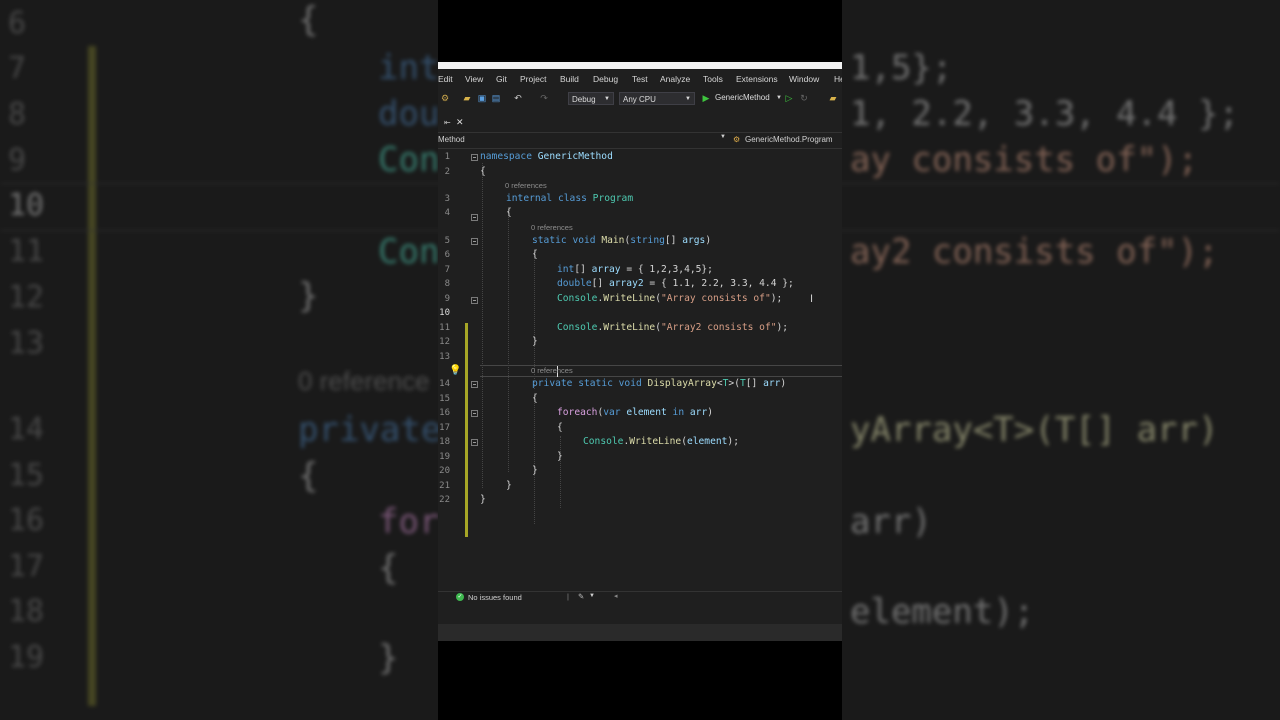 The width and height of the screenshot is (1280, 720). I want to click on class-icon: ⚙, so click(737, 139).